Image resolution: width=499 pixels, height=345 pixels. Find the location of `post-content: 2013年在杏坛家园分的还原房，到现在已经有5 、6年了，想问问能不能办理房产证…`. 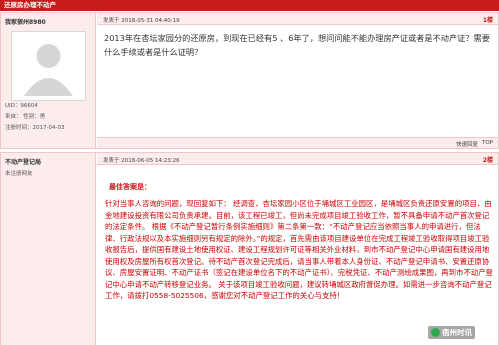

post-content: 2013年在杏坛家园分的还原房，到现在已经有5 、6年了，想问问能不能办理房产证… is located at coordinates (297, 45).